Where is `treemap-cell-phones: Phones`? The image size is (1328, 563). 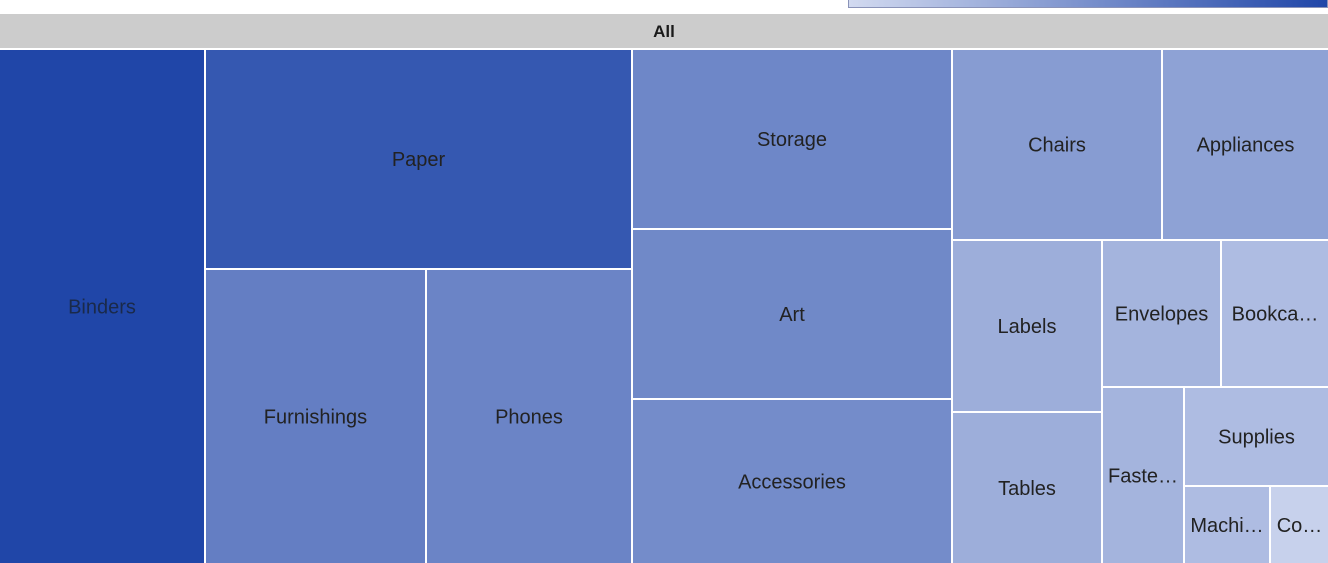 treemap-cell-phones: Phones is located at coordinates (529, 416).